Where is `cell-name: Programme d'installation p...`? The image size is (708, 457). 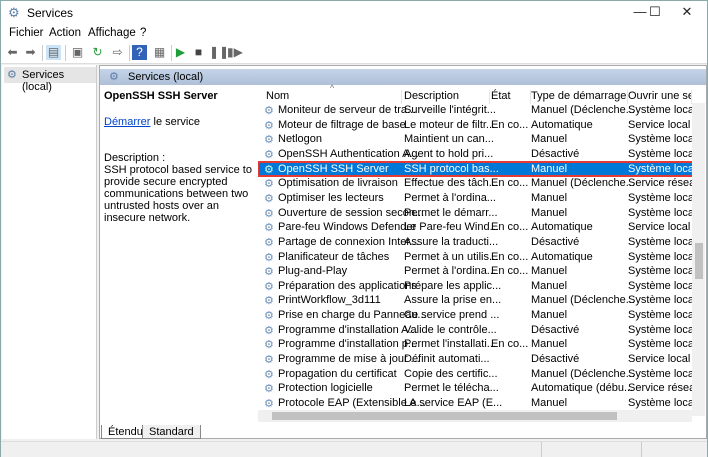 cell-name: Programme d'installation p... is located at coordinates (348, 344).